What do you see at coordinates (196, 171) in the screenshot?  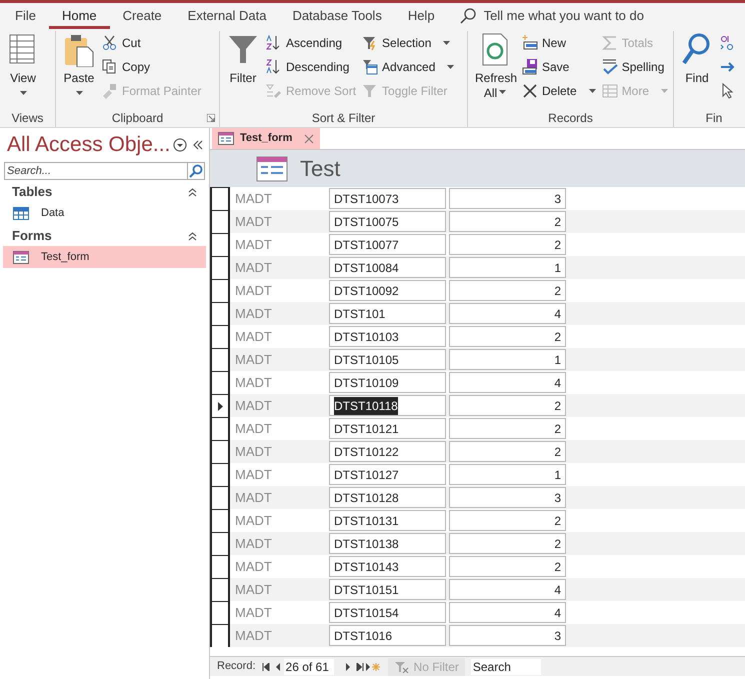 I see `search-icon` at bounding box center [196, 171].